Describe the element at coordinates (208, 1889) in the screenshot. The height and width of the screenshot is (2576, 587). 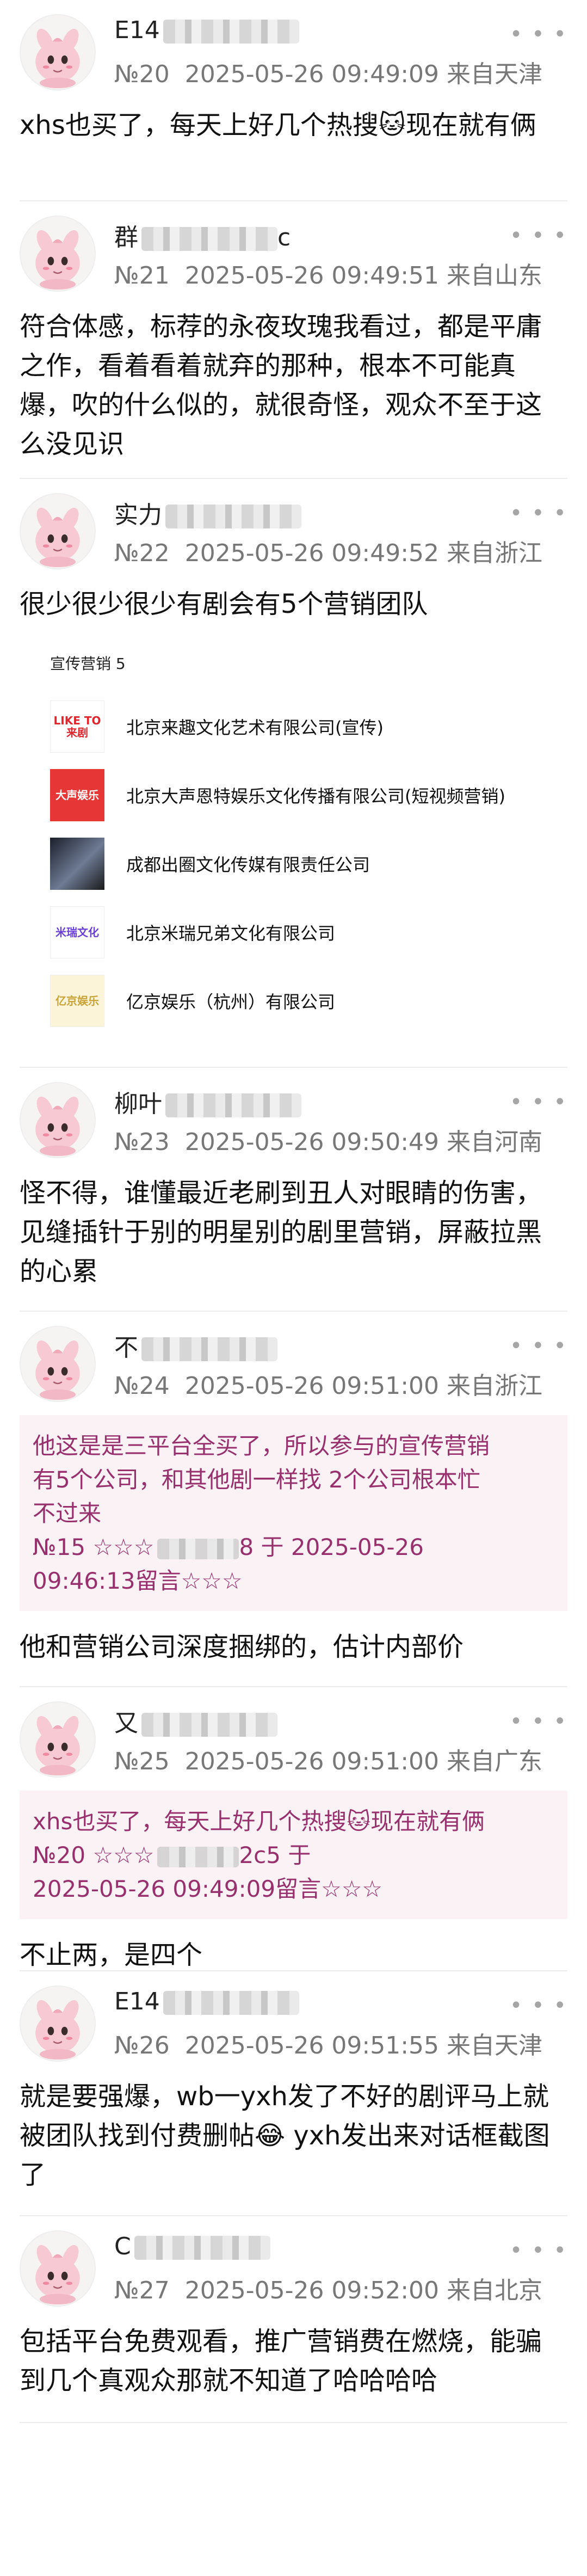
I see `quote-ref-time: 2025-05-26 09:49:09留言☆☆☆` at that location.